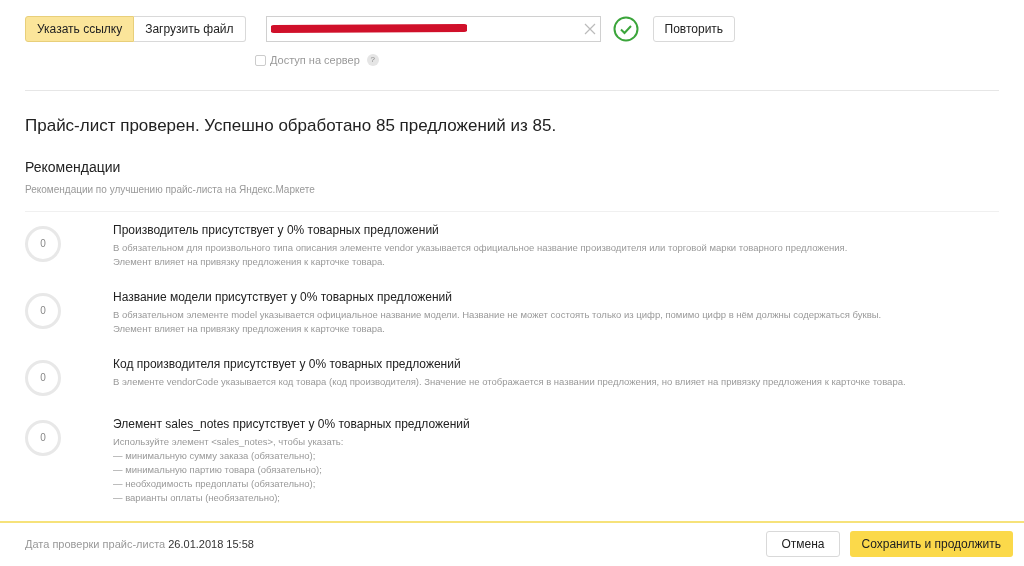 This screenshot has width=1024, height=566. What do you see at coordinates (694, 29) in the screenshot?
I see `retry-button: Повторить` at bounding box center [694, 29].